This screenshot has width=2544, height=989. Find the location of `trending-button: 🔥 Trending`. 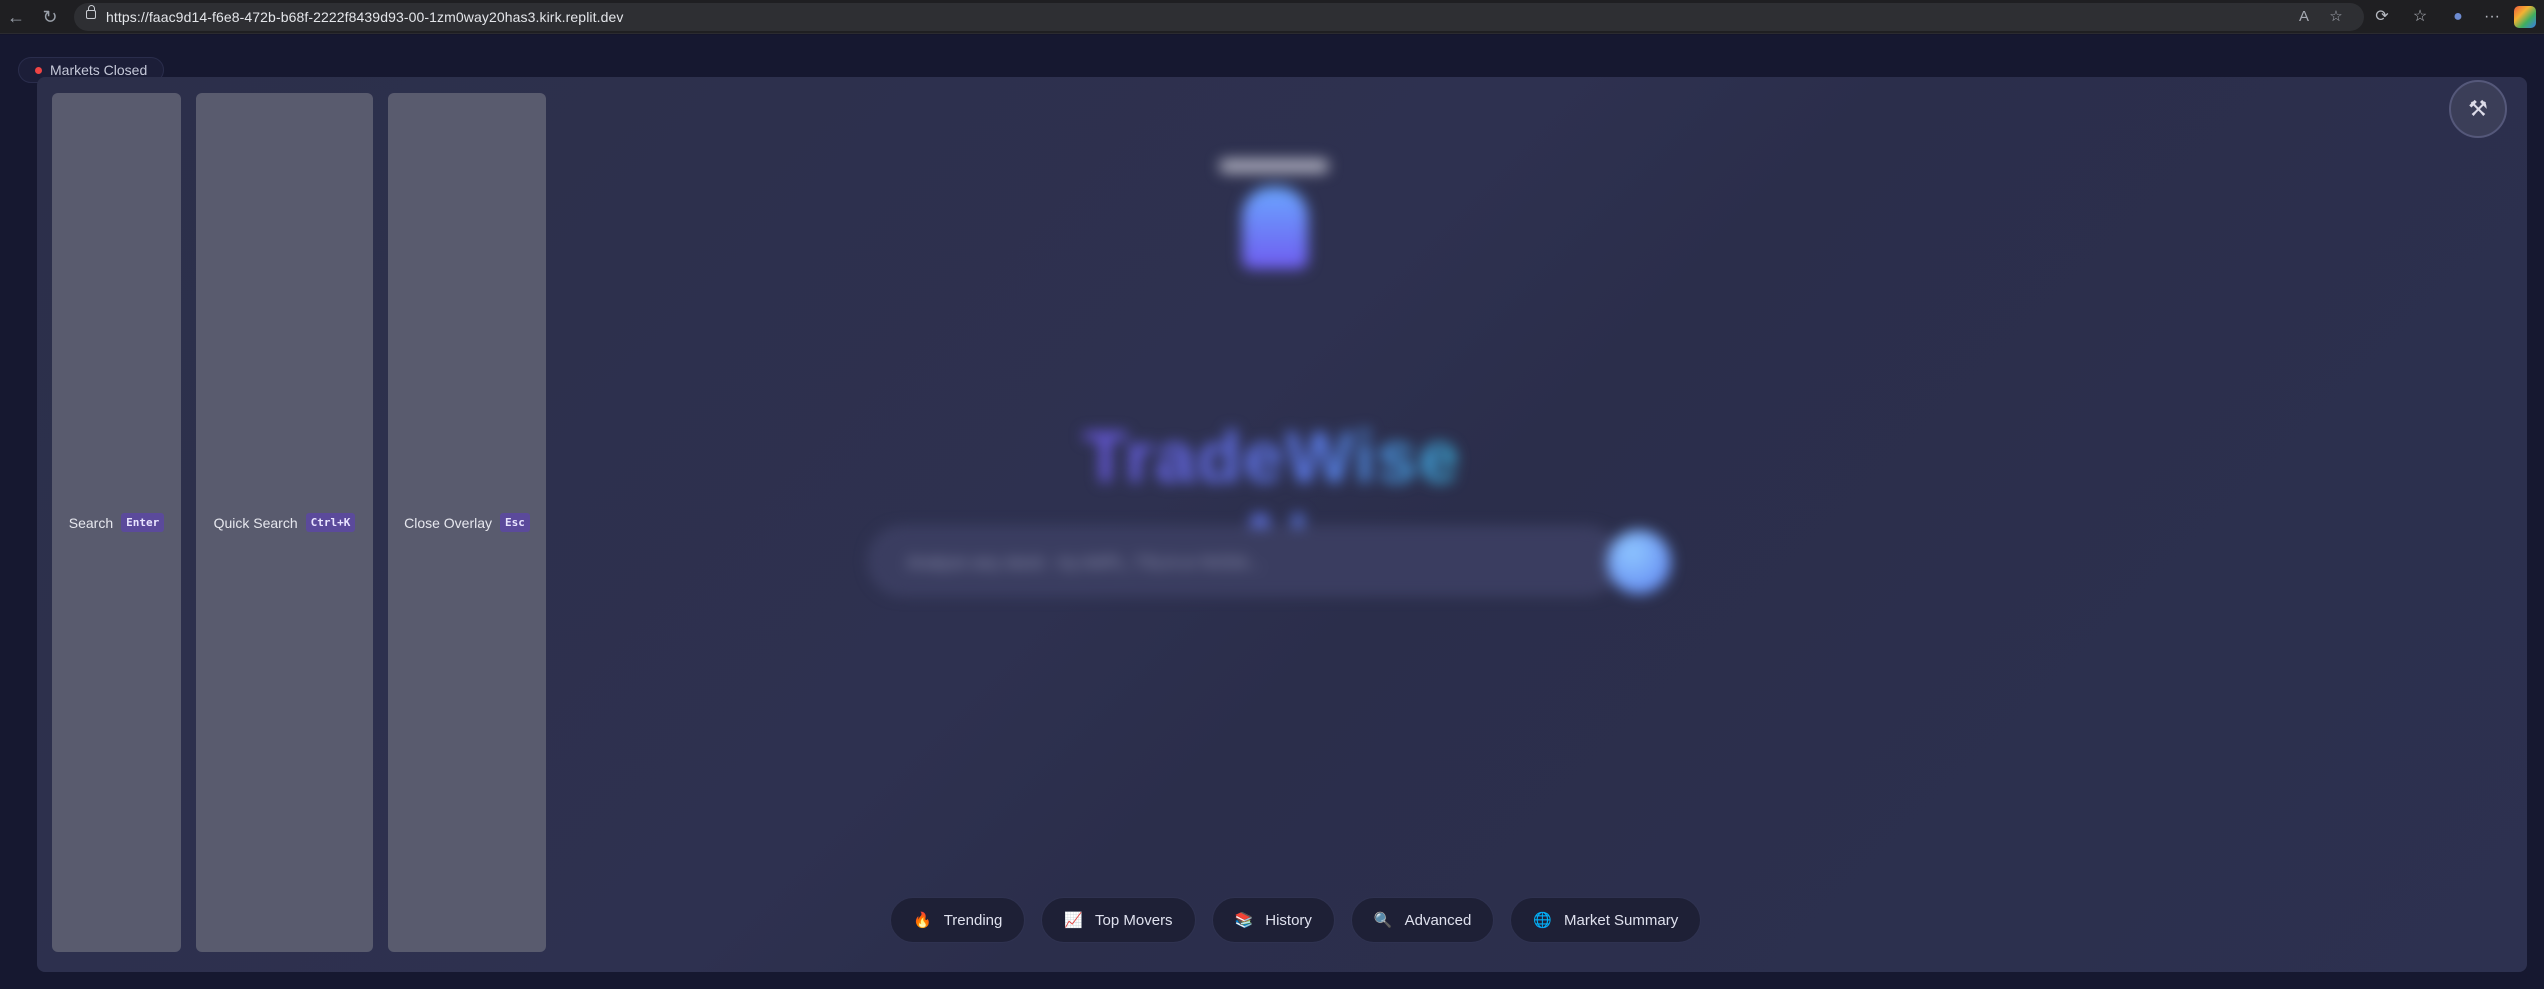

trending-button: 🔥 Trending is located at coordinates (958, 920).